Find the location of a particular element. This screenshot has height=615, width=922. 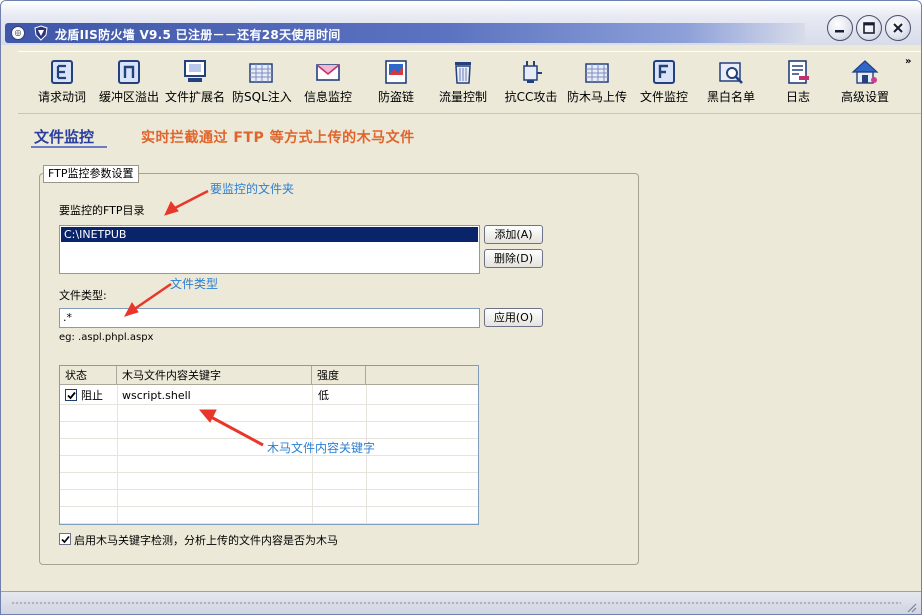

resize-grip-icon is located at coordinates (911, 607).